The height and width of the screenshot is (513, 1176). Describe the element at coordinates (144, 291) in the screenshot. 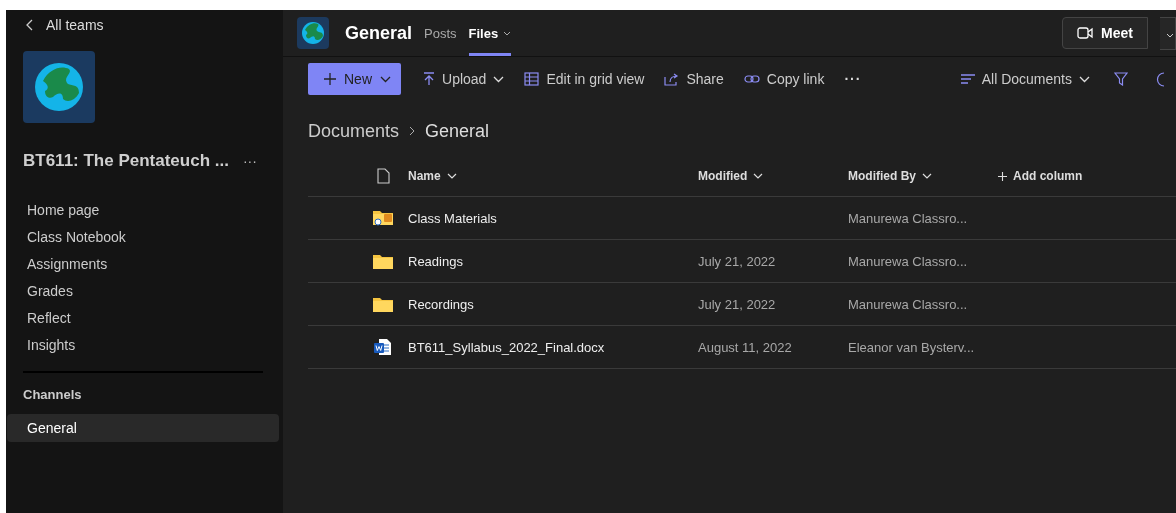

I see `nav-item: Grades` at that location.